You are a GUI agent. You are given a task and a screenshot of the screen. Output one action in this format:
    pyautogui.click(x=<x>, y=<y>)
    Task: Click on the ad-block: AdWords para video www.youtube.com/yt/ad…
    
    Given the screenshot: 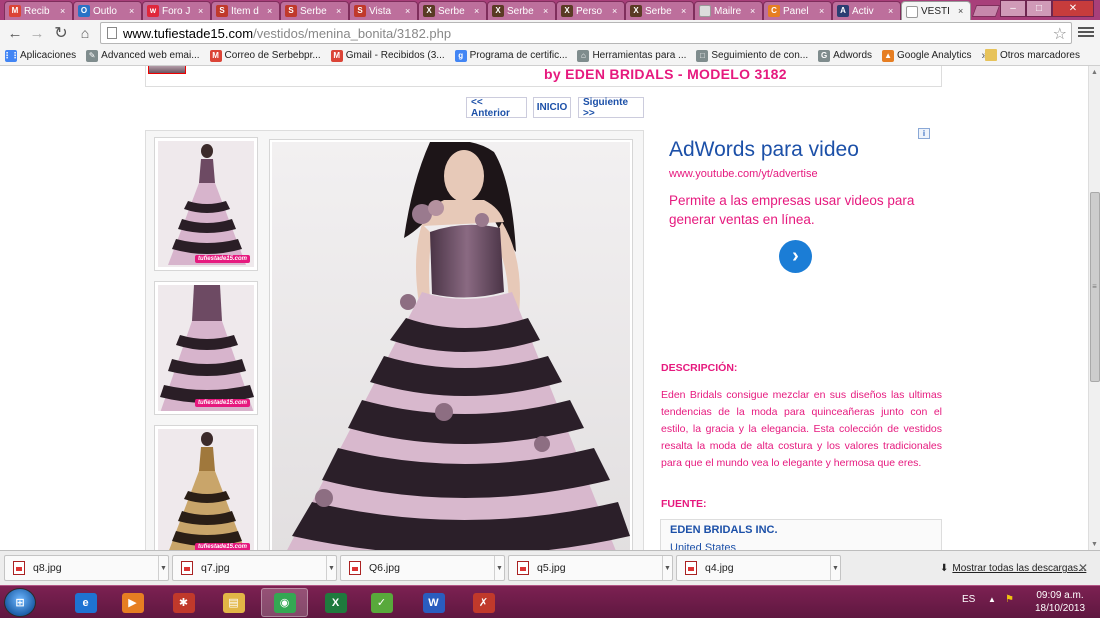 What is the action you would take?
    pyautogui.click(x=795, y=220)
    